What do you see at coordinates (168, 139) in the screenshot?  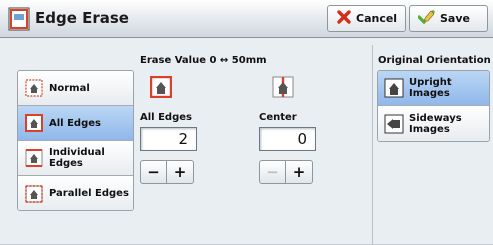 I see `all-edges-value-field: 2` at bounding box center [168, 139].